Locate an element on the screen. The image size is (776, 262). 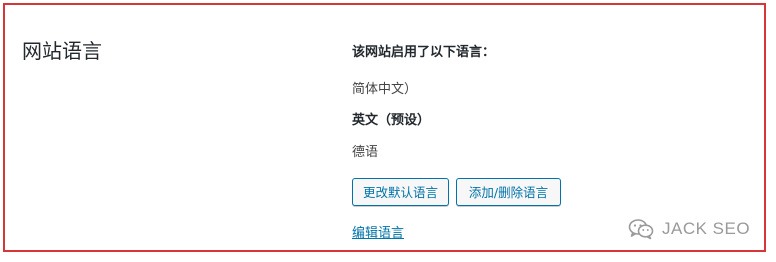
section-title: 网站语言 is located at coordinates (62, 51).